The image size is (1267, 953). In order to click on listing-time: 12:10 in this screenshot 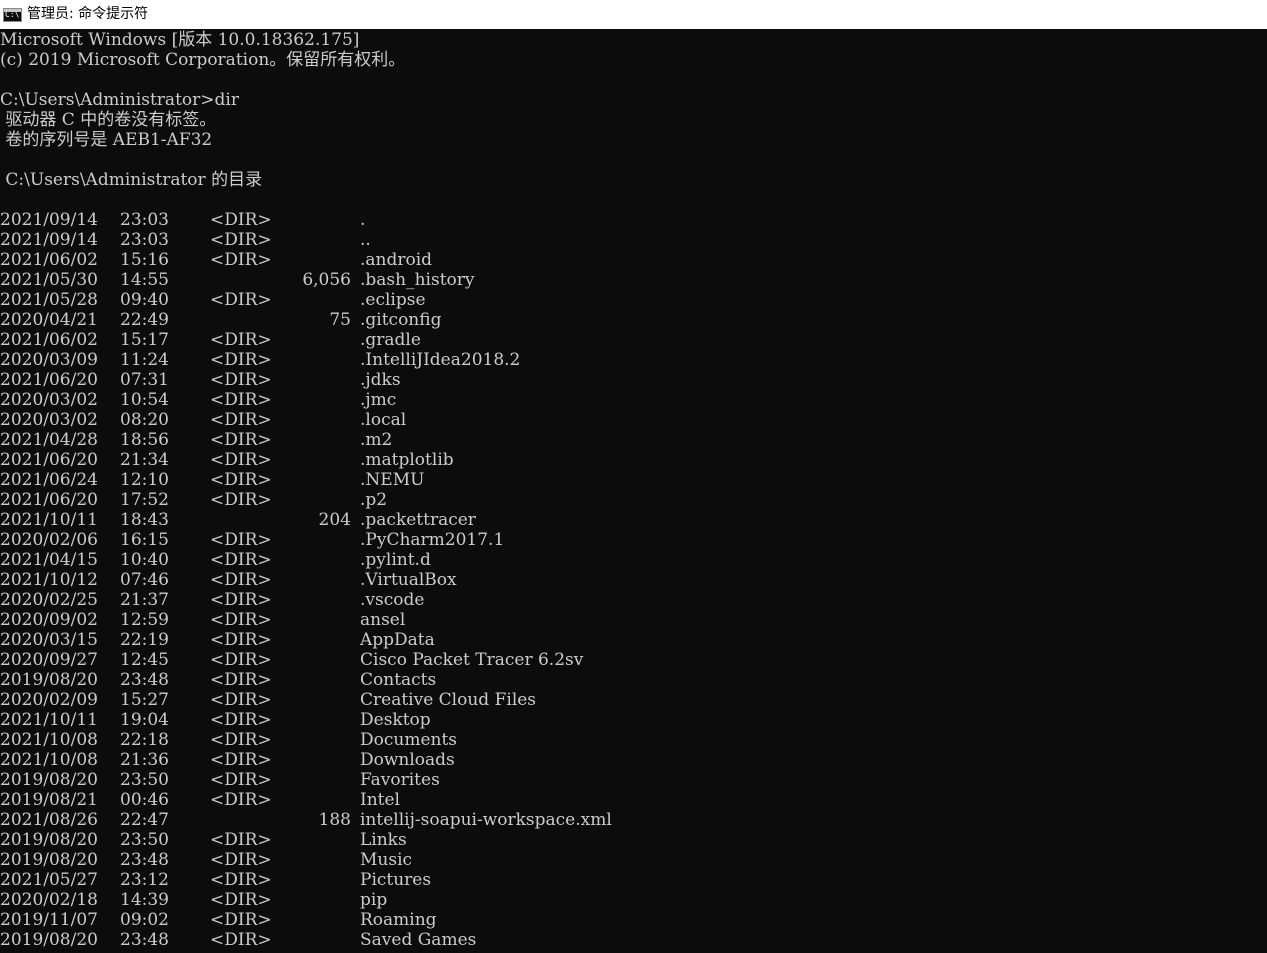, I will do `click(144, 480)`.